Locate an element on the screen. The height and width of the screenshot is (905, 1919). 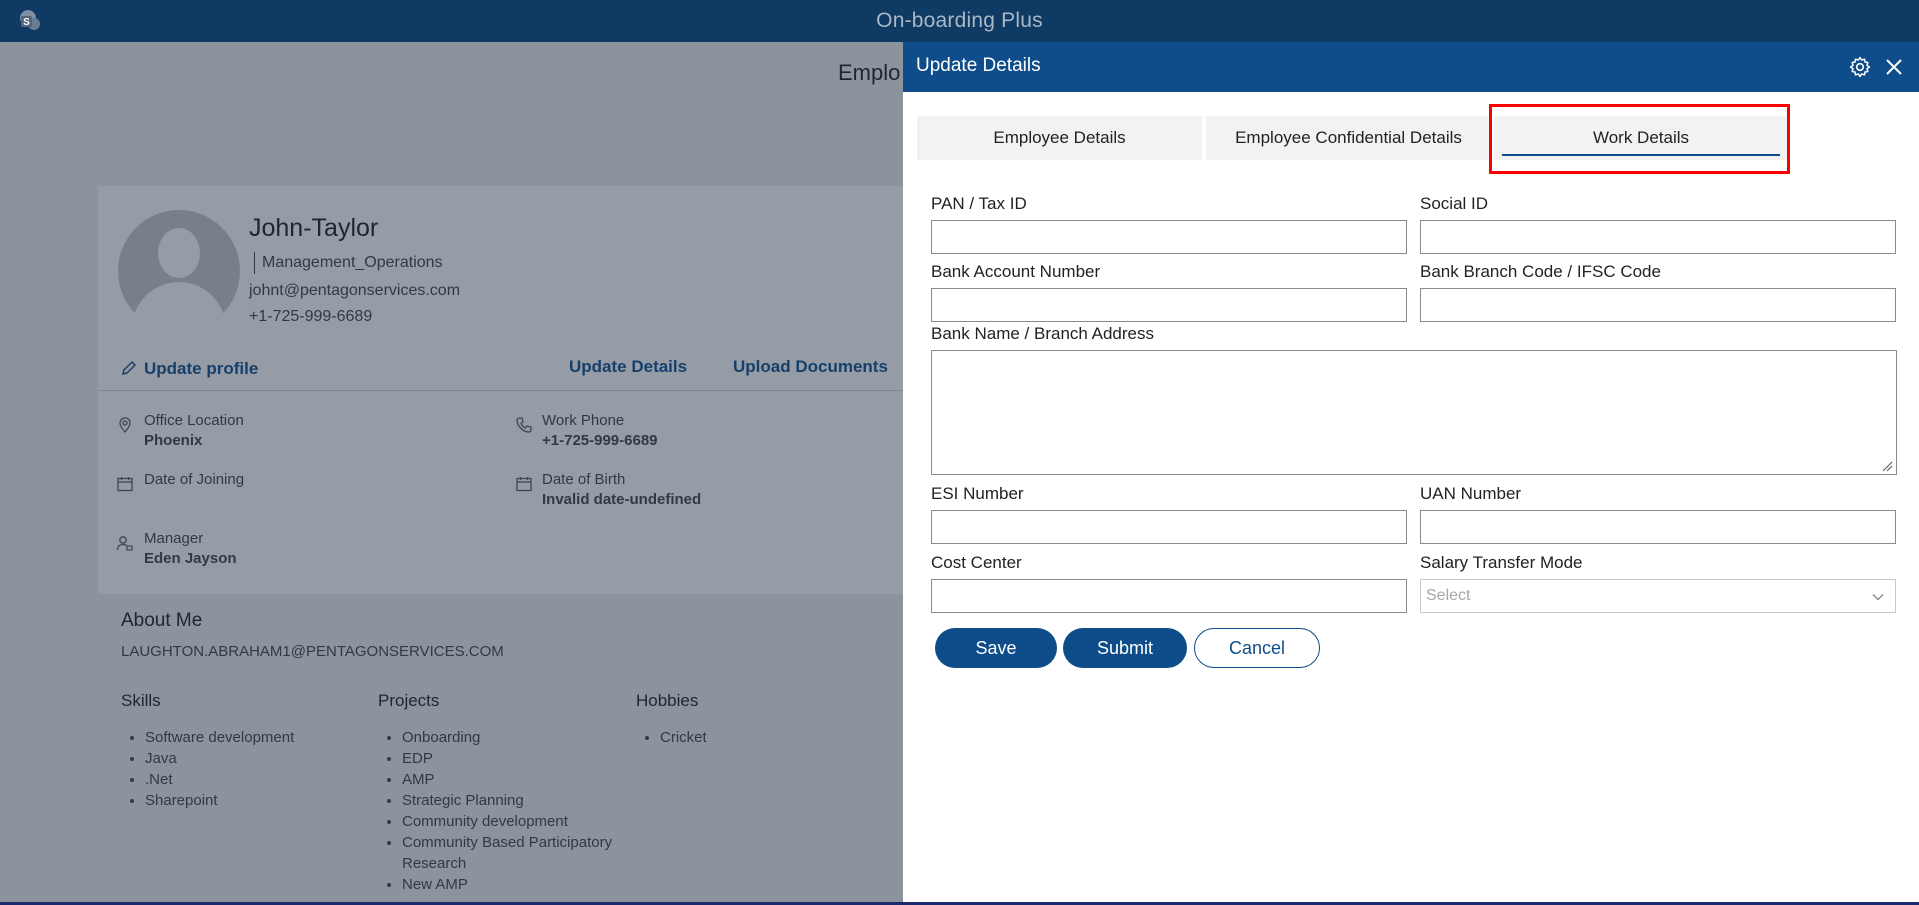
app-title: On-boarding Plus is located at coordinates (959, 20).